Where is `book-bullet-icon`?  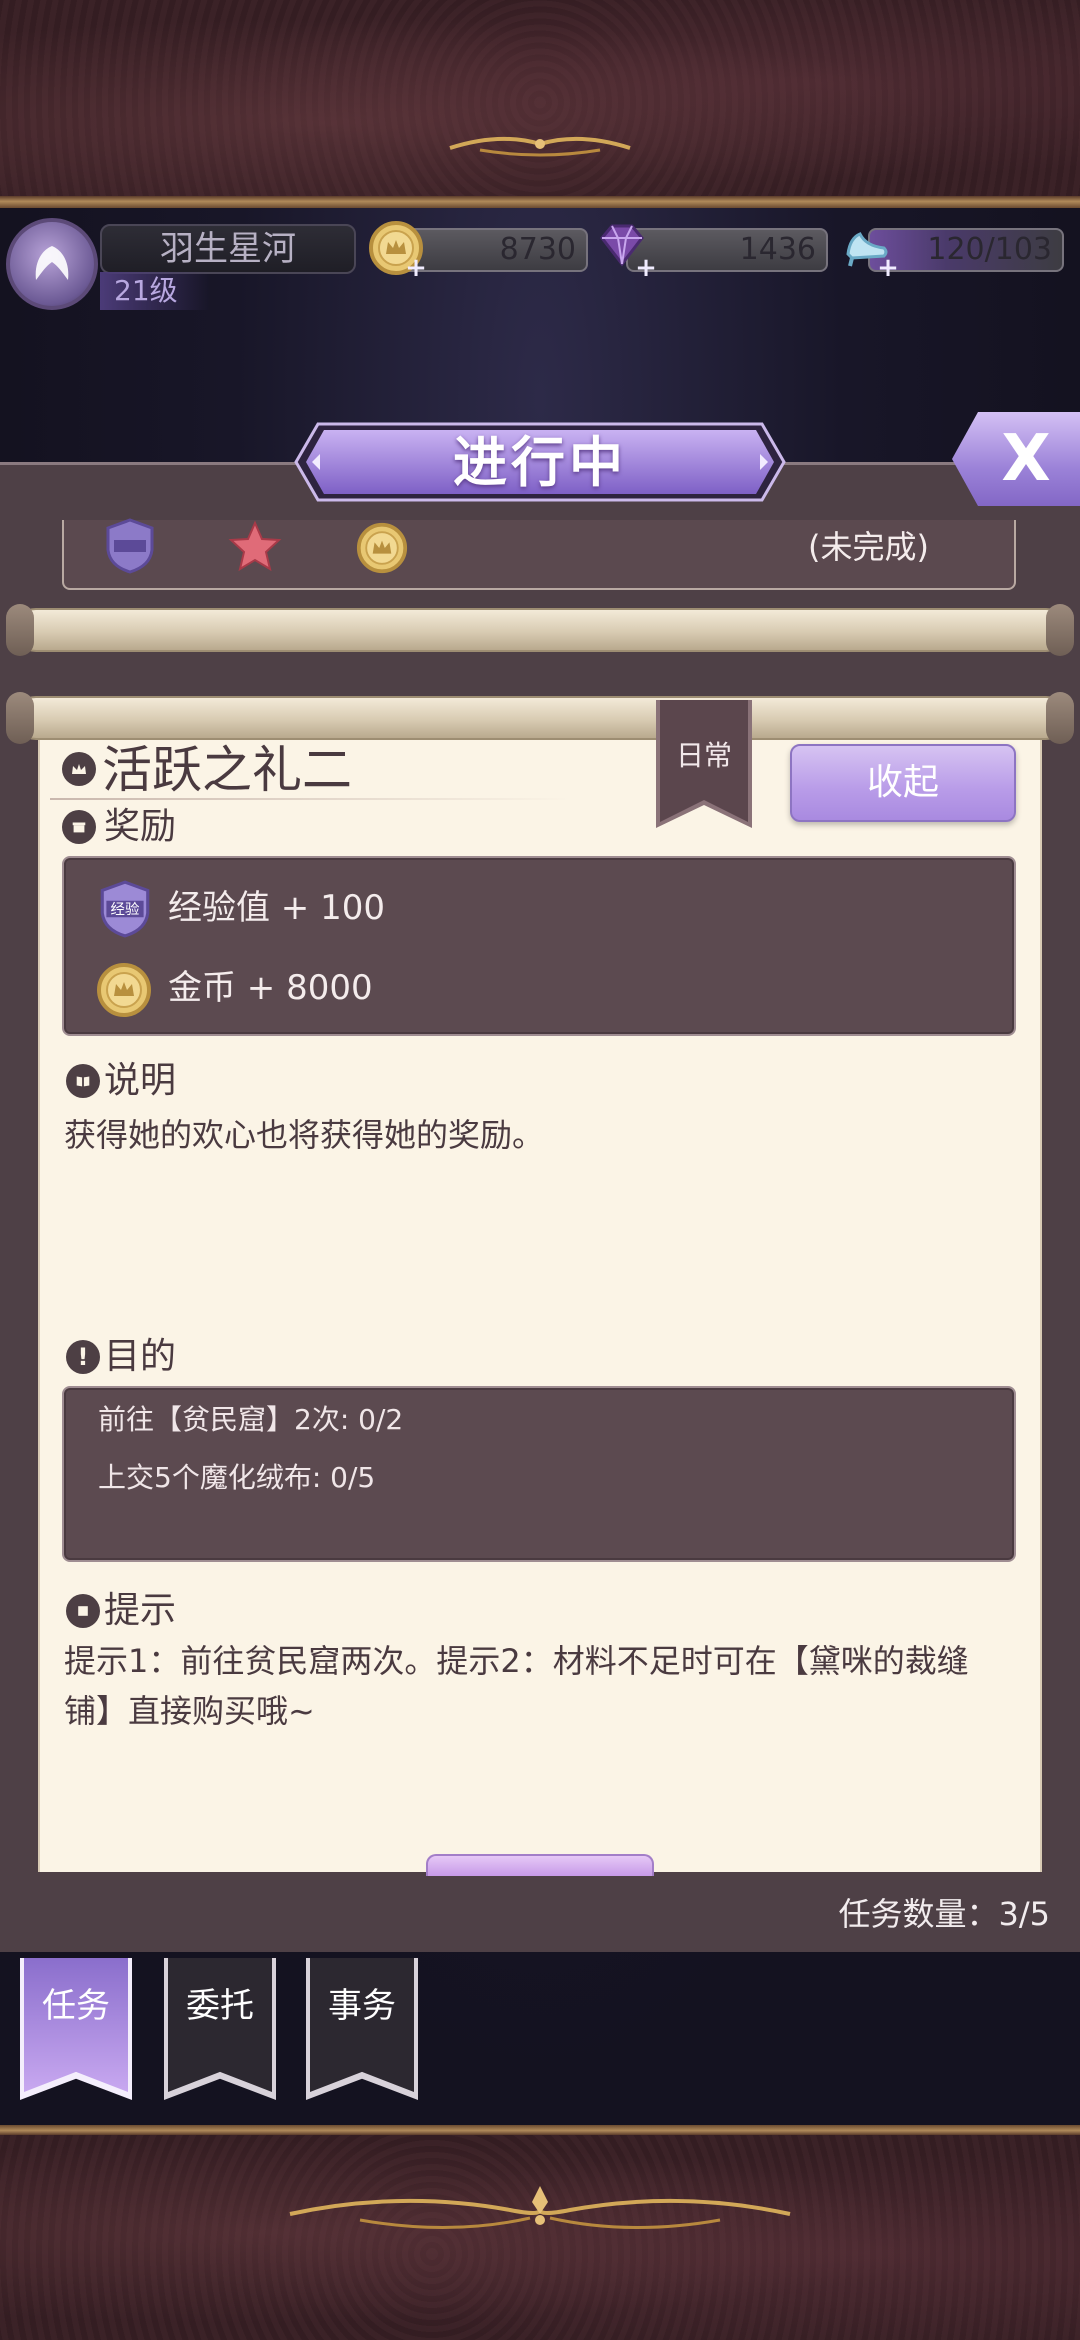
book-bullet-icon is located at coordinates (83, 1081).